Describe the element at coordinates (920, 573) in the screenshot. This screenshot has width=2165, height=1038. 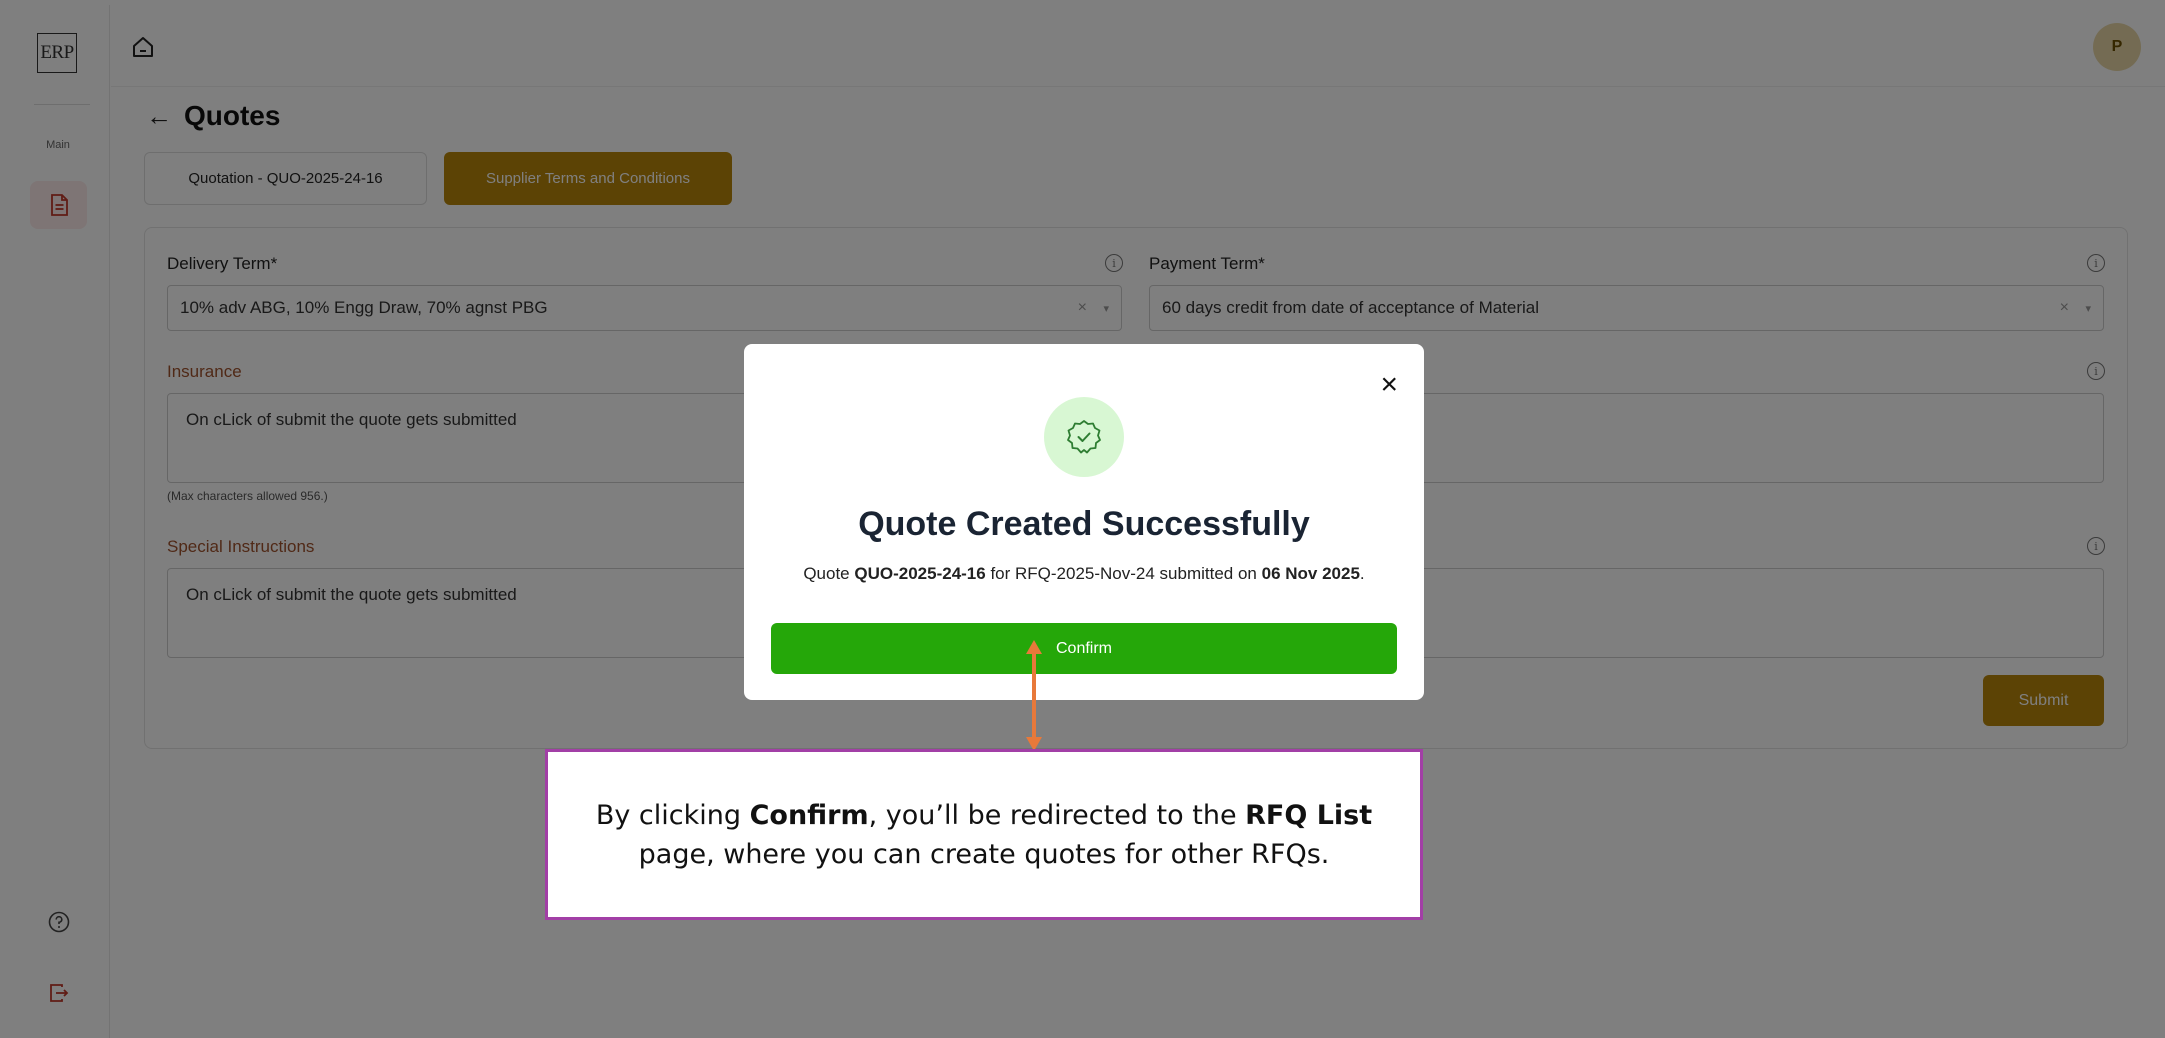
I see `quote-id: QUO-2025-24-16` at that location.